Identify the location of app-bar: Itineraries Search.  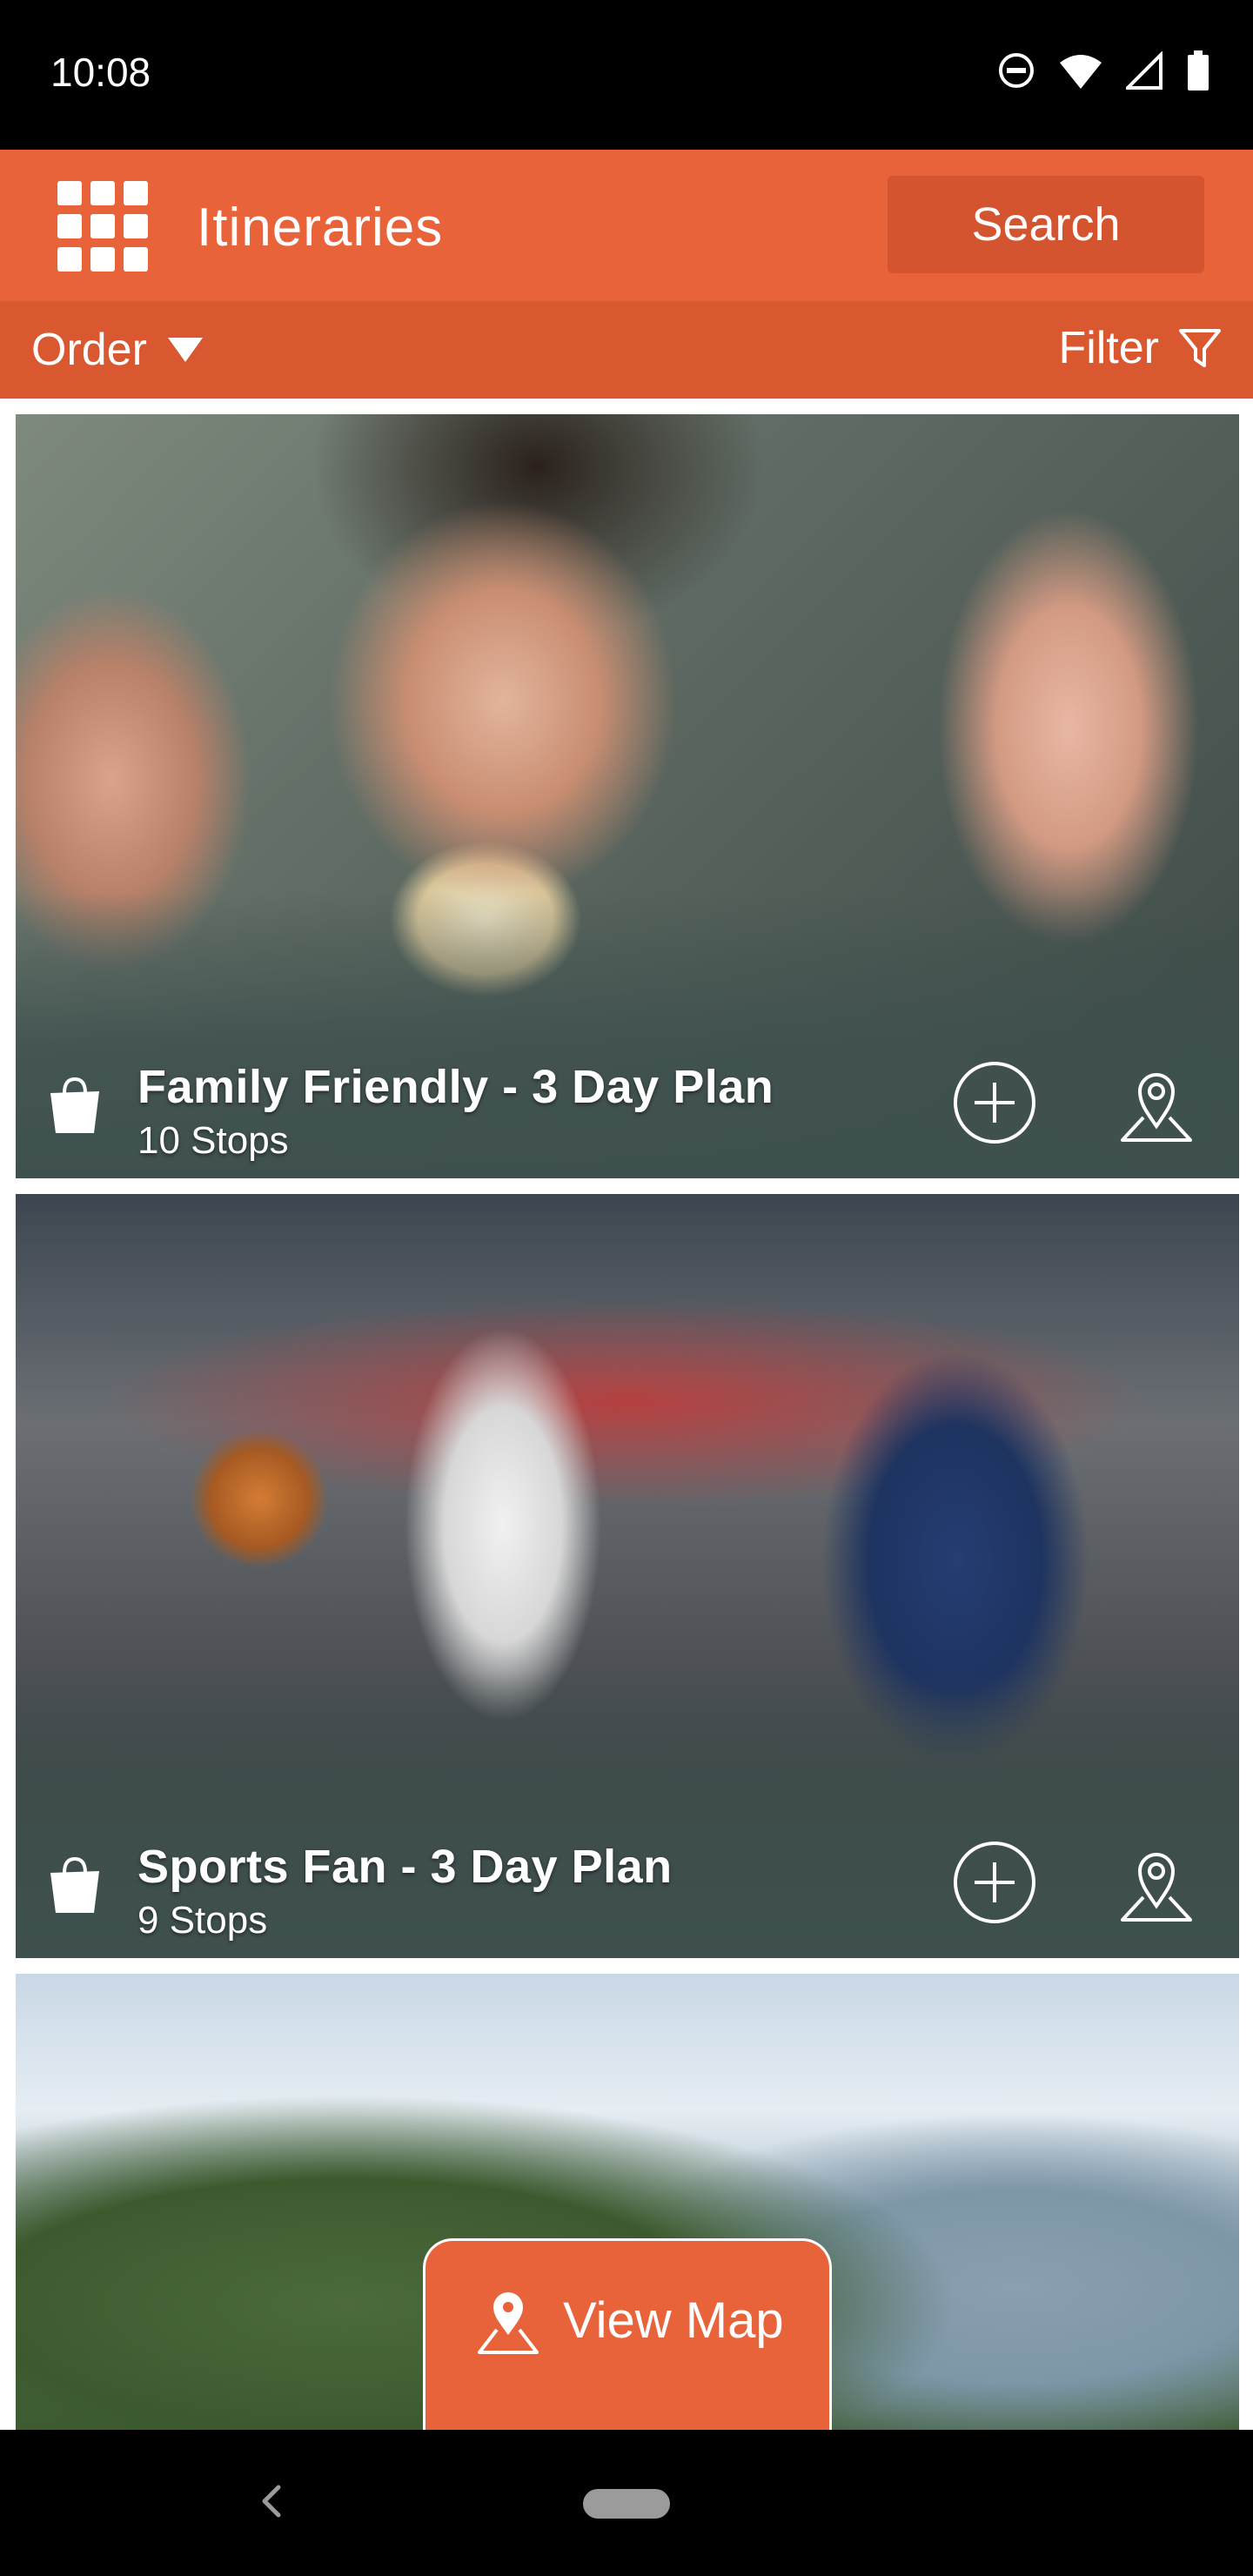
(626, 226).